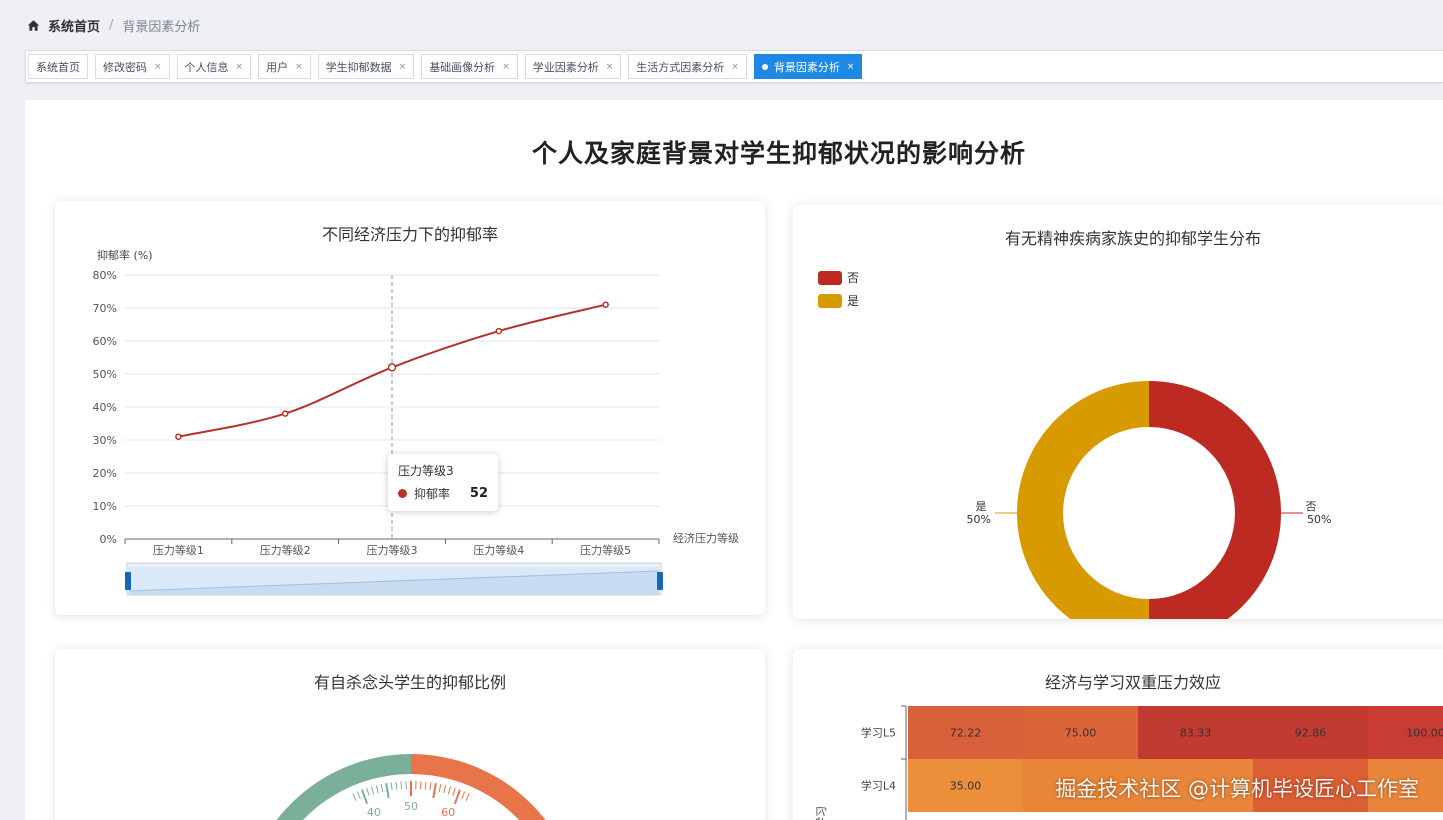 This screenshot has width=1443, height=820. I want to click on tab-5: 基础画像分析 ×, so click(469, 66).